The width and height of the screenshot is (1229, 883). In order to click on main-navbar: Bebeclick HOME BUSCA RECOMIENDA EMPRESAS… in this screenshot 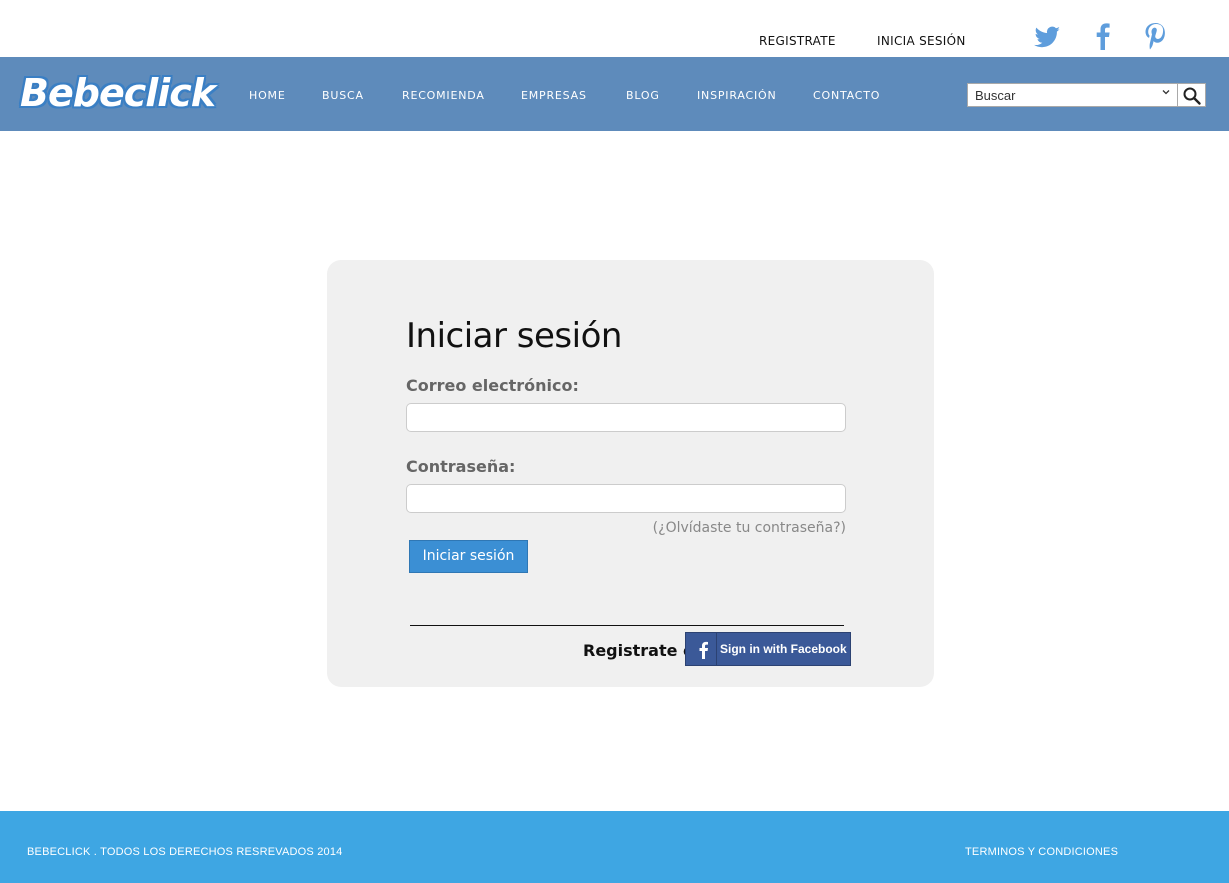, I will do `click(614, 94)`.